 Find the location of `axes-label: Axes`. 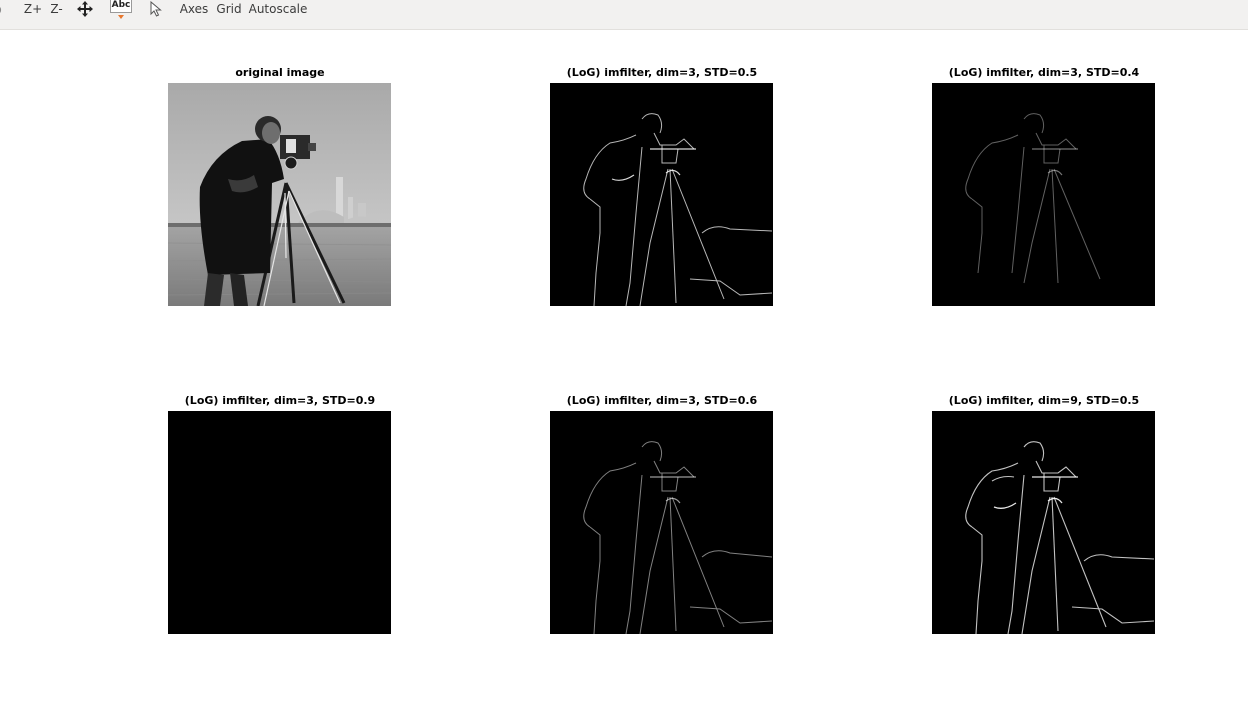

axes-label: Axes is located at coordinates (194, 9).